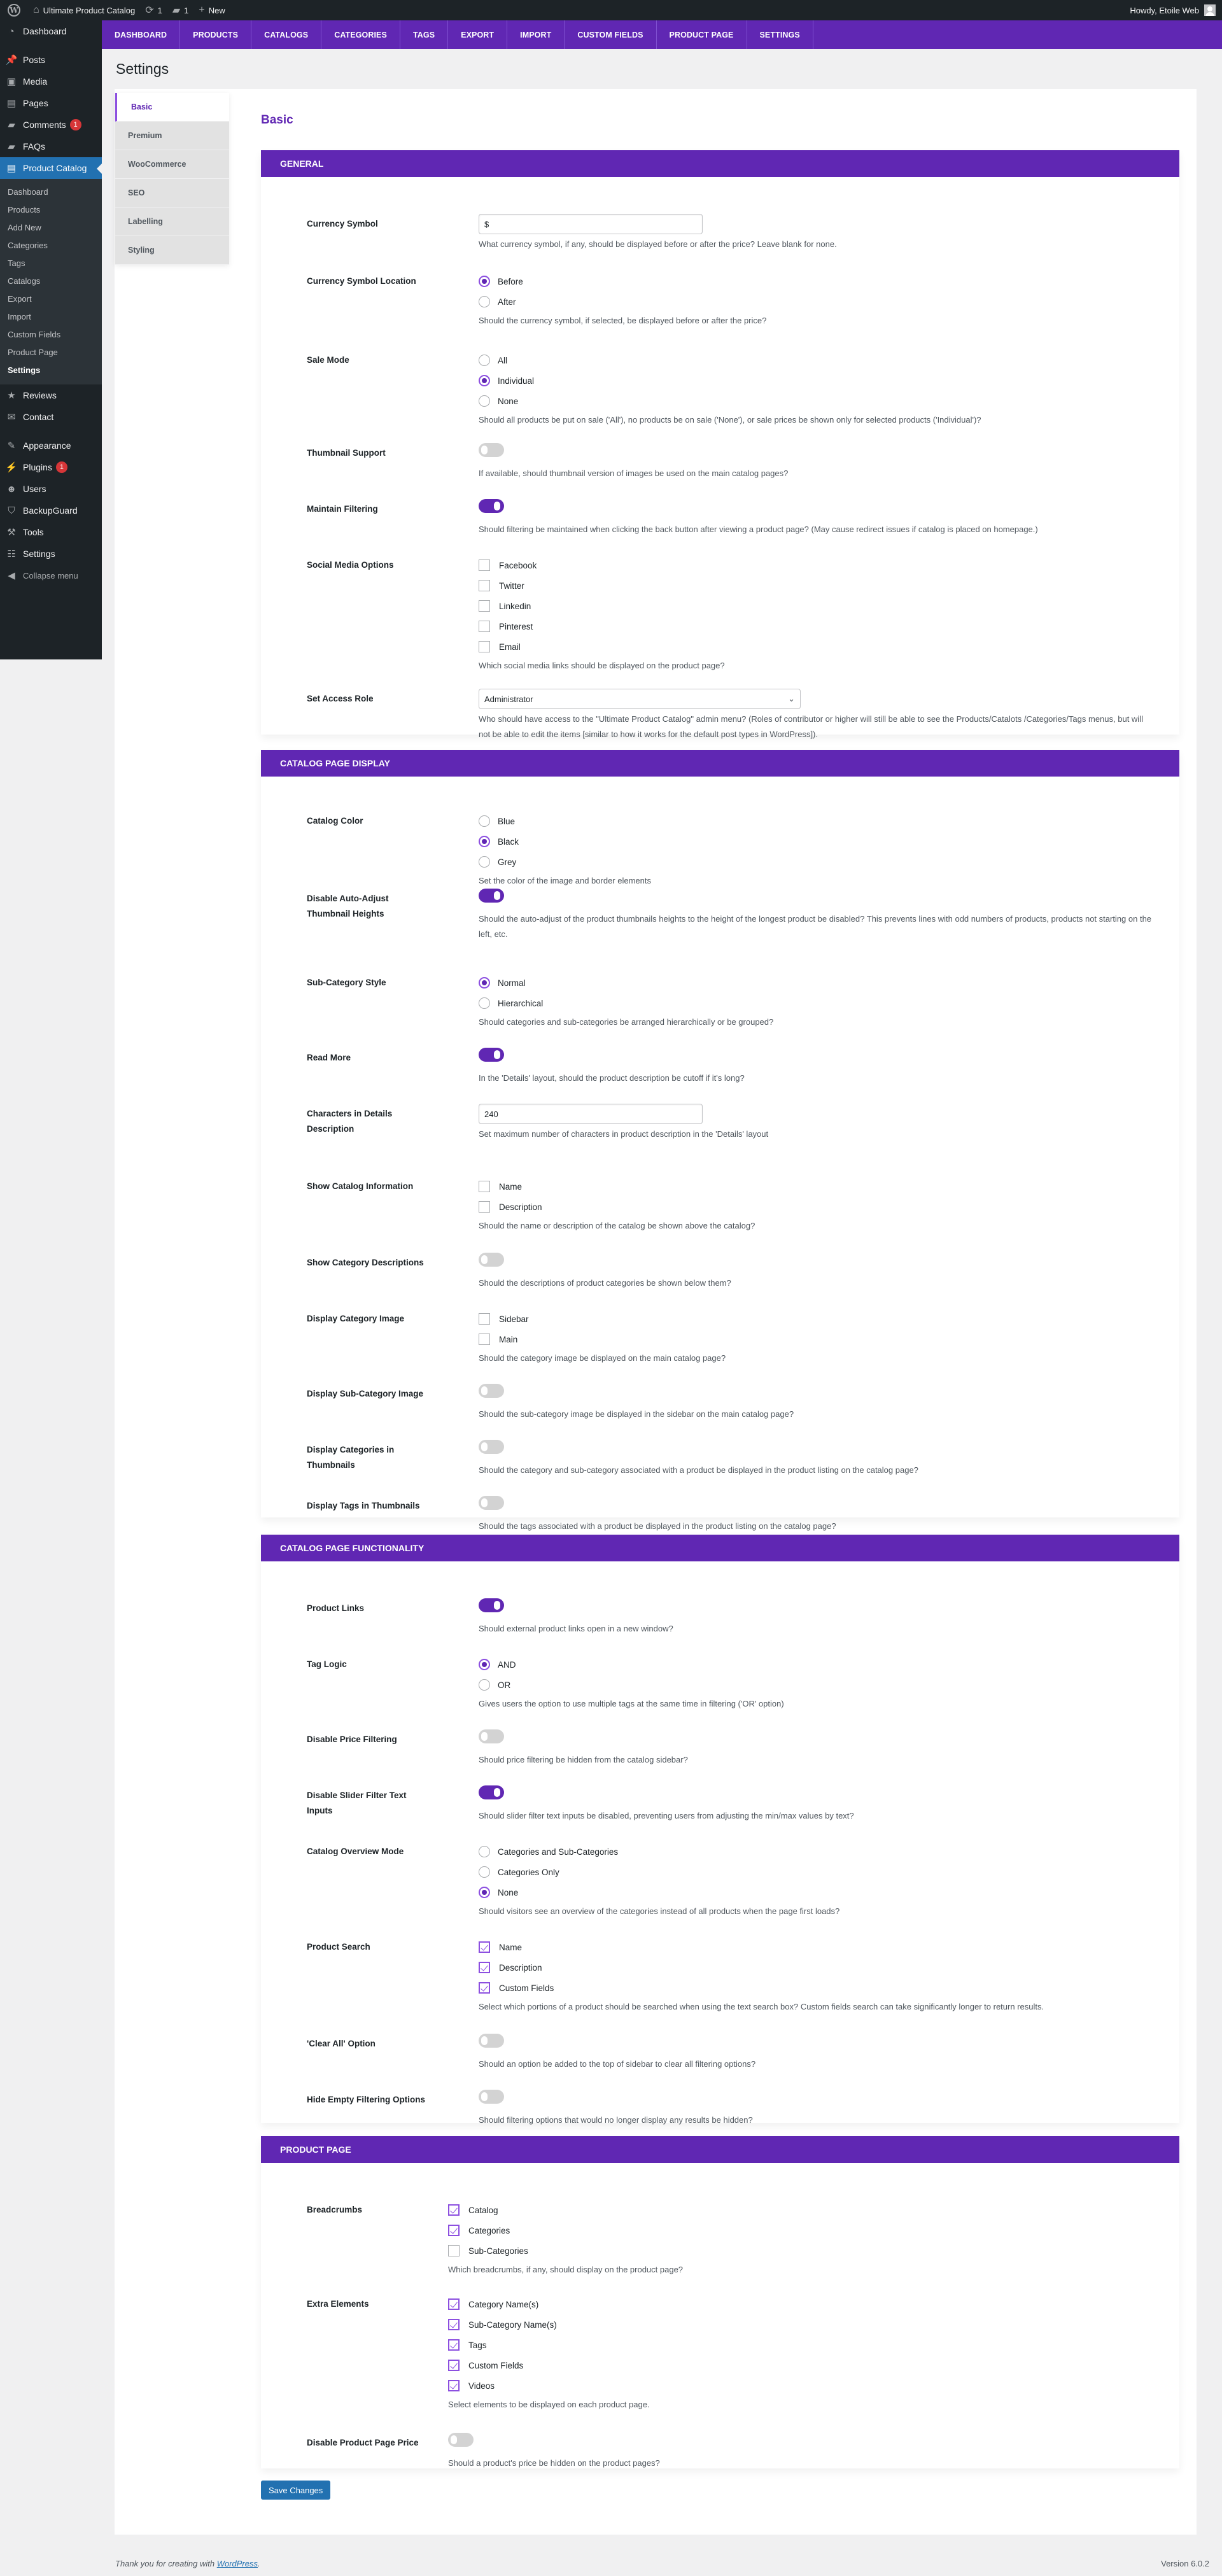  What do you see at coordinates (424, 35) in the screenshot?
I see `plugin-nav-tags: TAGS` at bounding box center [424, 35].